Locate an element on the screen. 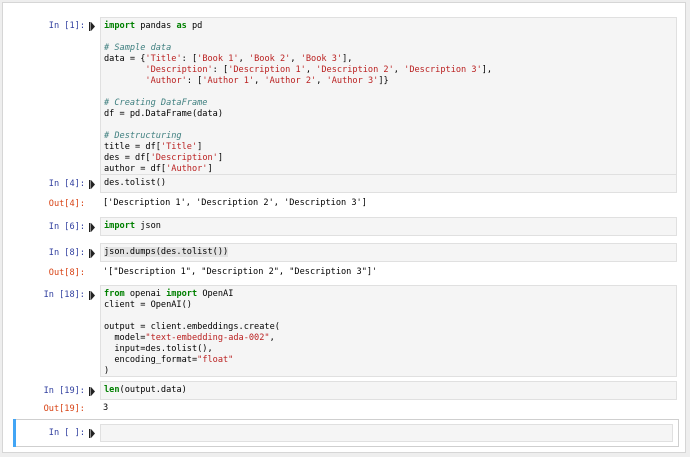 Image resolution: width=690 pixels, height=457 pixels. code-line: client = OpenAI() is located at coordinates (148, 305).